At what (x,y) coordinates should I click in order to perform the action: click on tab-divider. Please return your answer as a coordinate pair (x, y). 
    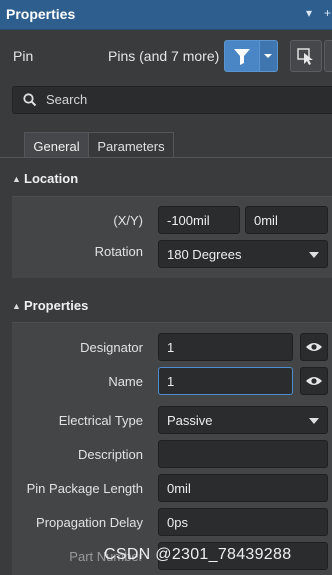
    Looking at the image, I should click on (166, 157).